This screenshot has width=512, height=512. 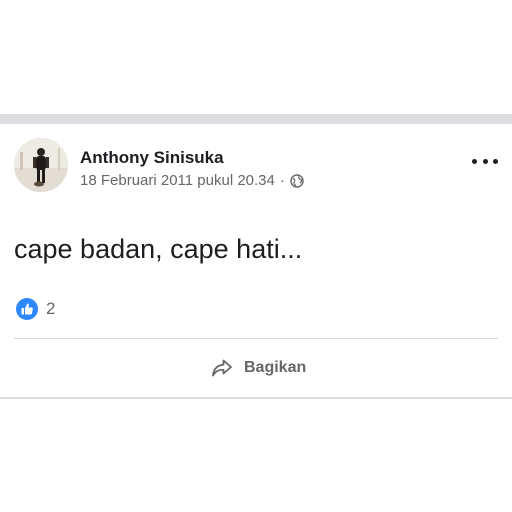 What do you see at coordinates (256, 398) in the screenshot?
I see `feed-divider-bottom` at bounding box center [256, 398].